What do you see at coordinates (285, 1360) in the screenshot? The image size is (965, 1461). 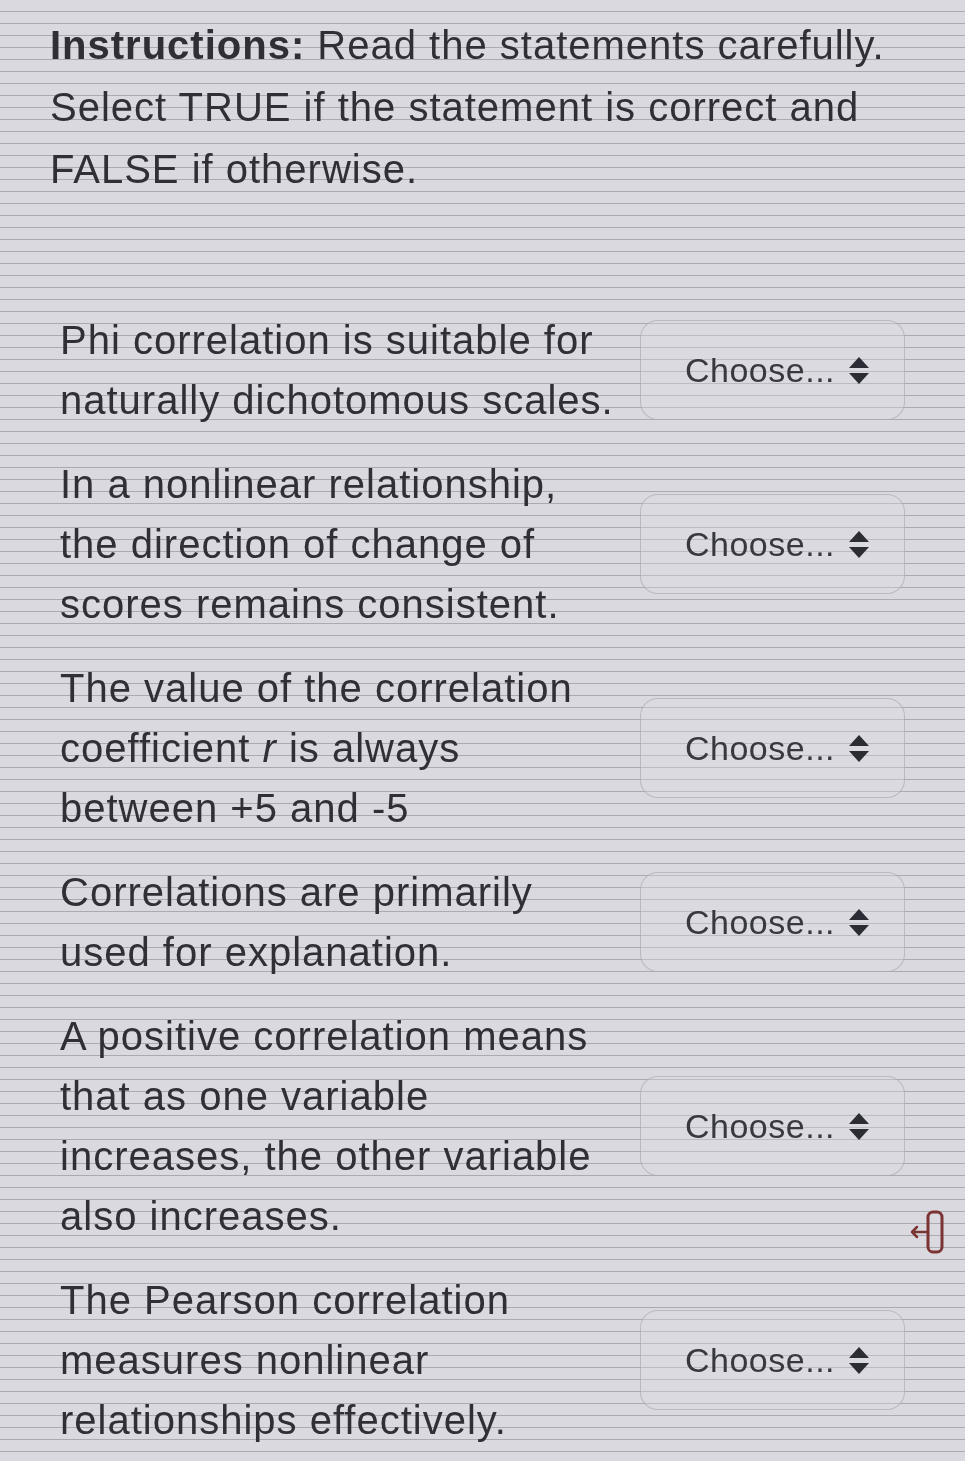 I see `statement-text: The Pearson correlation measures nonlinear relationships effectively.` at bounding box center [285, 1360].